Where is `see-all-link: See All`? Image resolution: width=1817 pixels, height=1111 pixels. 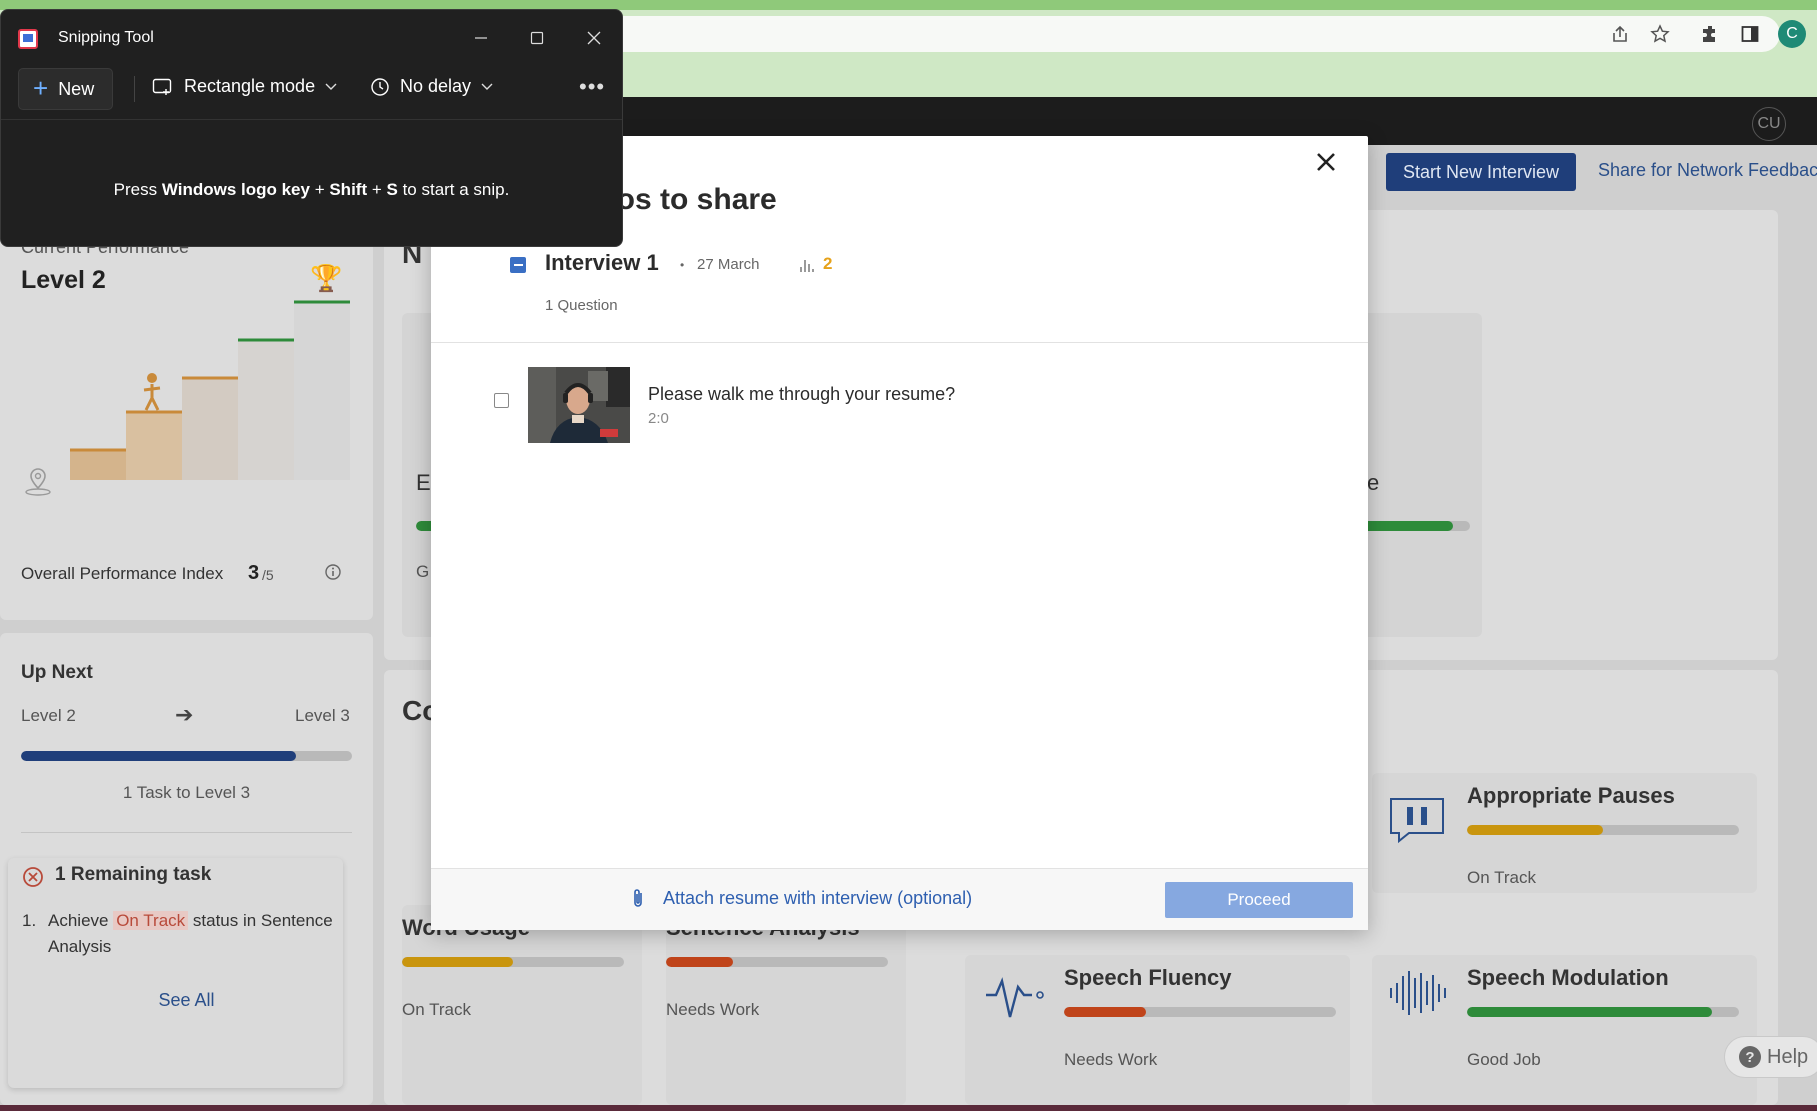 see-all-link: See All is located at coordinates (186, 1000).